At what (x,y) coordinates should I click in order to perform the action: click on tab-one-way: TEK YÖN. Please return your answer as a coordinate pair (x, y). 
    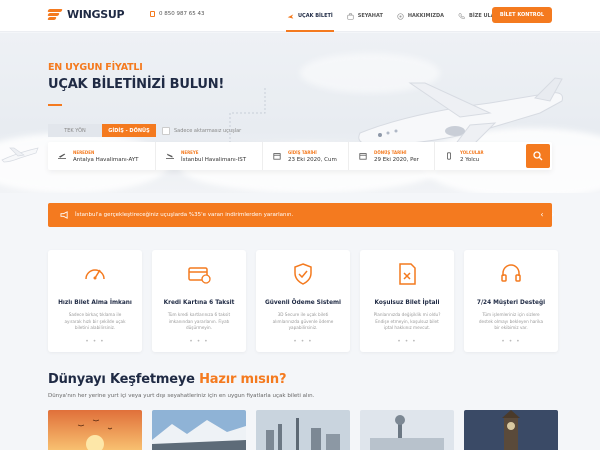
    Looking at the image, I should click on (75, 130).